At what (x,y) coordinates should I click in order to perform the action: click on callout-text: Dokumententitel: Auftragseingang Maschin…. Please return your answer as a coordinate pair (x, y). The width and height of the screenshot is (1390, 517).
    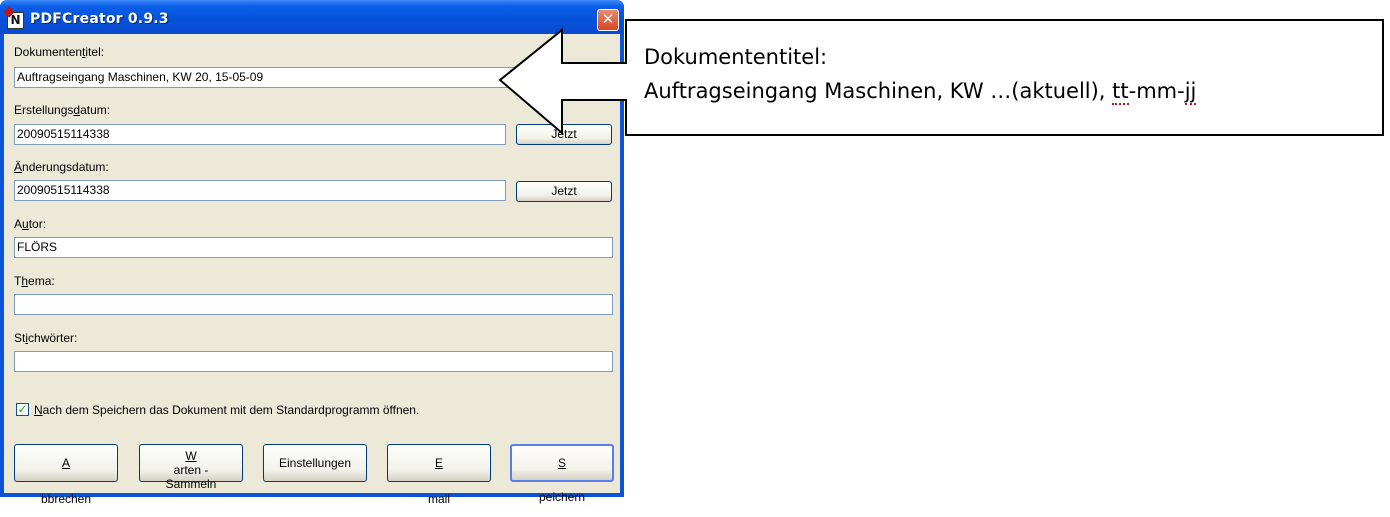
    Looking at the image, I should click on (920, 74).